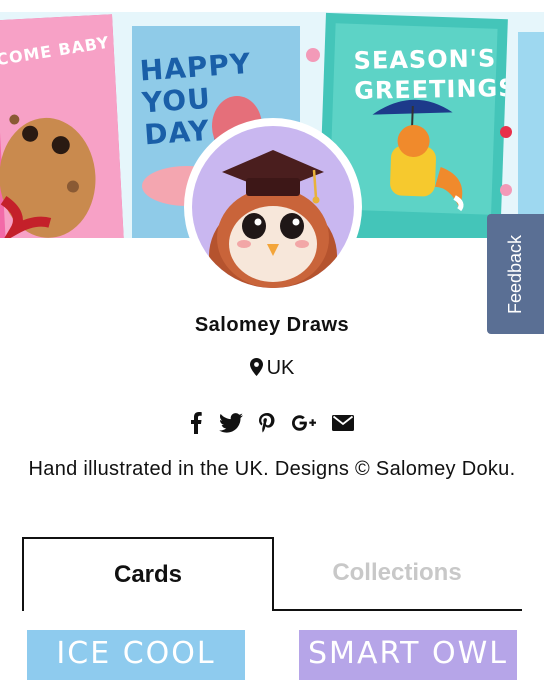  Describe the element at coordinates (273, 219) in the screenshot. I see `owl-graduate-icon` at that location.